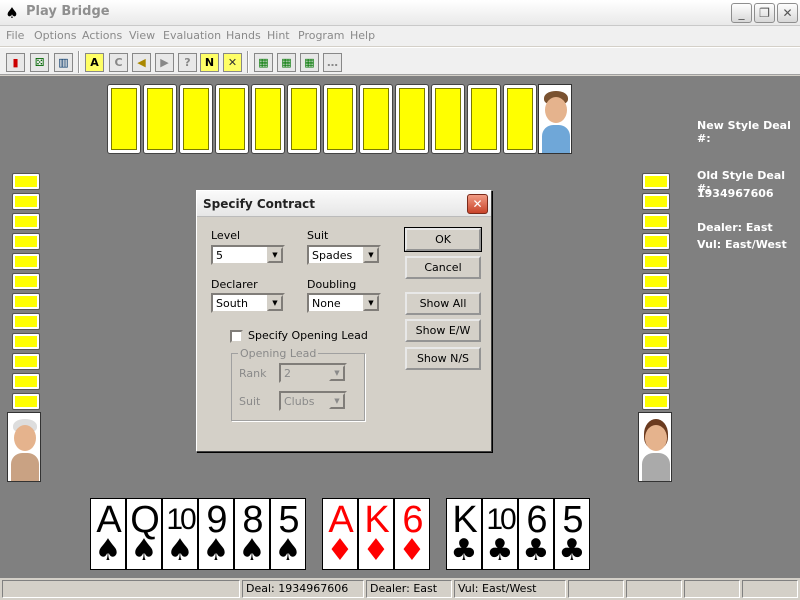 This screenshot has height=600, width=800. What do you see at coordinates (464, 534) in the screenshot?
I see `south-card: K ♣` at bounding box center [464, 534].